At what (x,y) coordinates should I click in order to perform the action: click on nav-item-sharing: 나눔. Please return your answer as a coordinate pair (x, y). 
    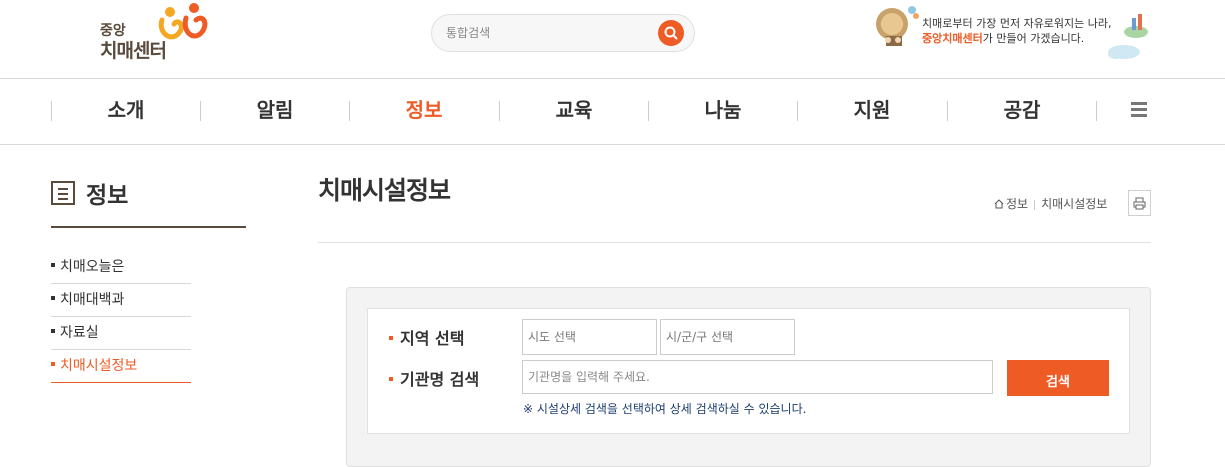
    Looking at the image, I should click on (723, 111).